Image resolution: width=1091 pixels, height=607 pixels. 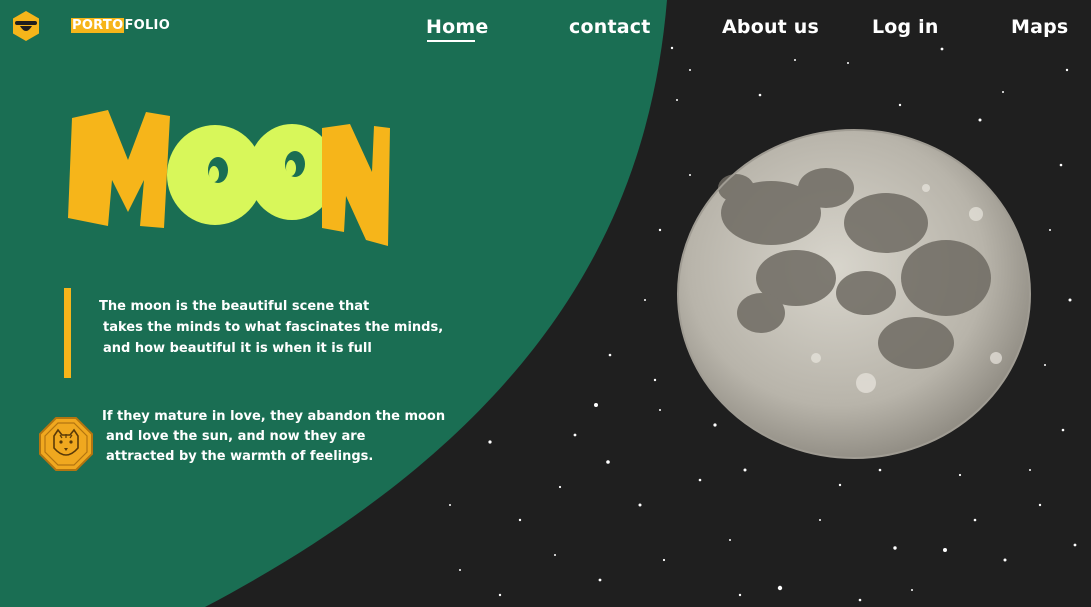 I want to click on nav-about-link: About us, so click(x=770, y=27).